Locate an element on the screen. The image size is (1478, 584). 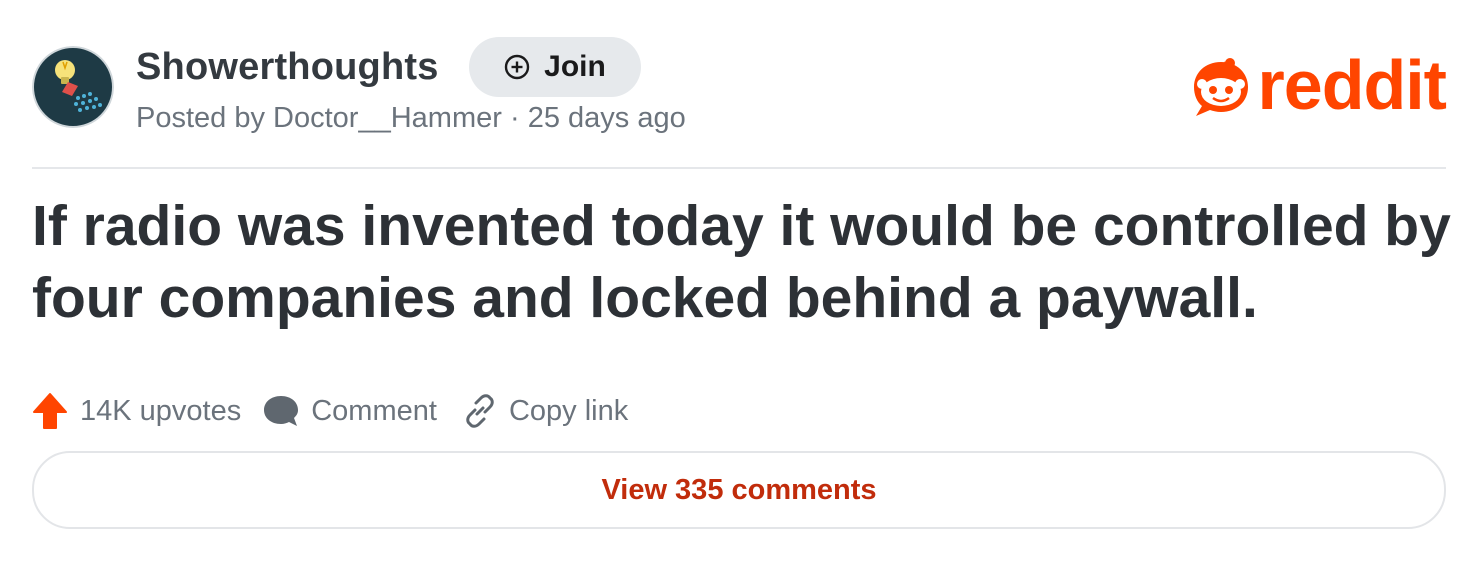
header-divider is located at coordinates (739, 168).